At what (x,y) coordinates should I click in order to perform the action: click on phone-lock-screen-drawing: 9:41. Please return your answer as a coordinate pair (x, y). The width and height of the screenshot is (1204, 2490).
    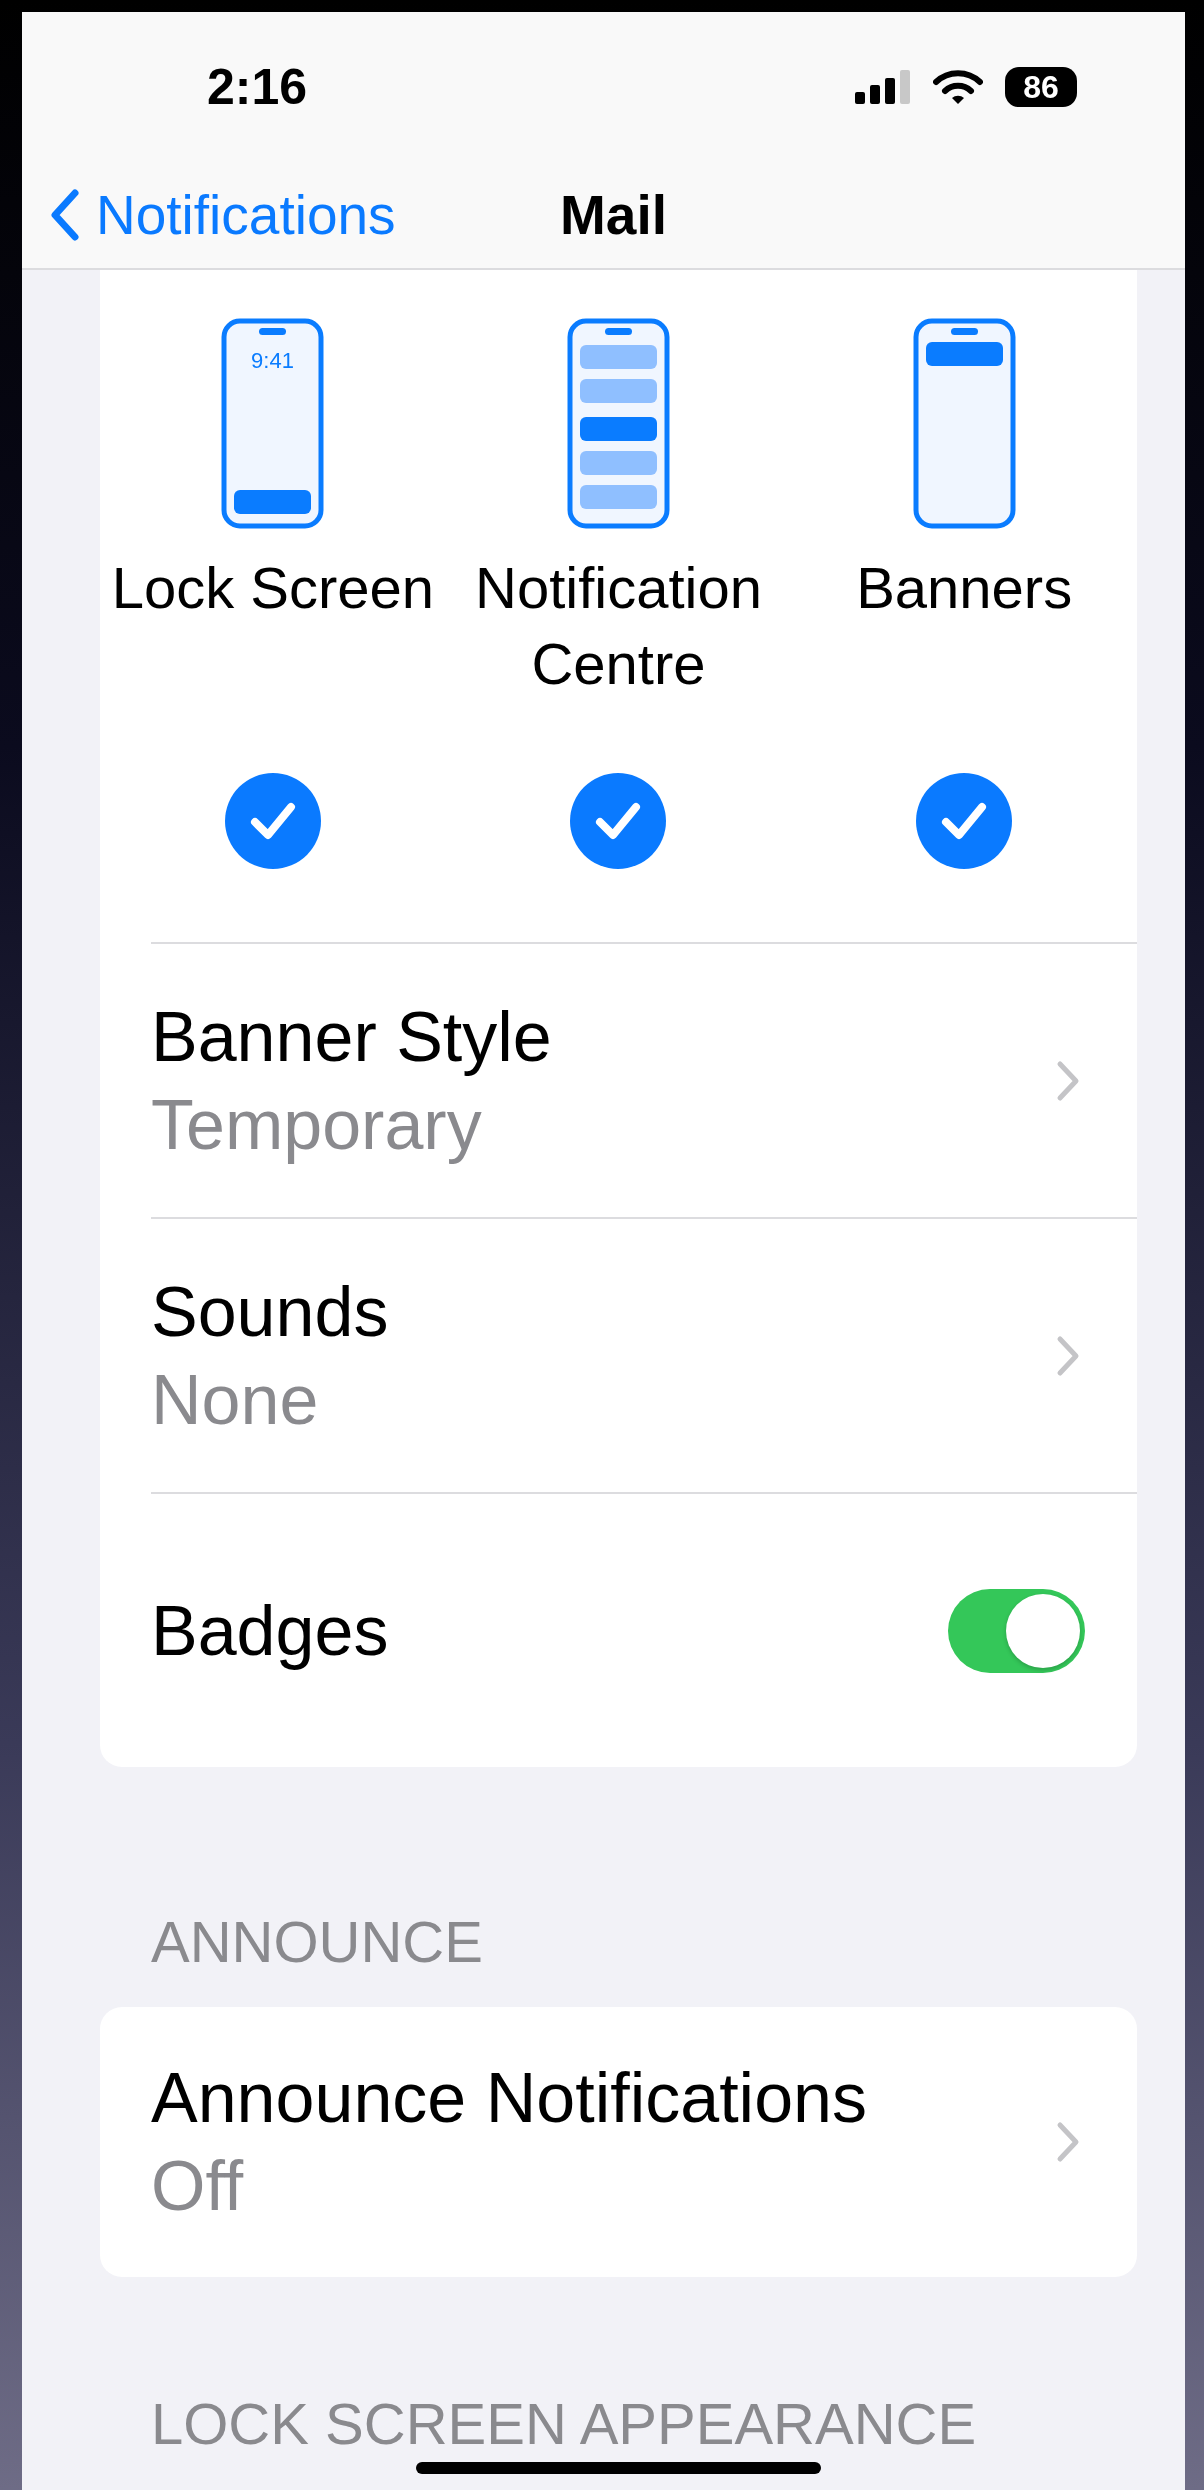
    Looking at the image, I should click on (273, 423).